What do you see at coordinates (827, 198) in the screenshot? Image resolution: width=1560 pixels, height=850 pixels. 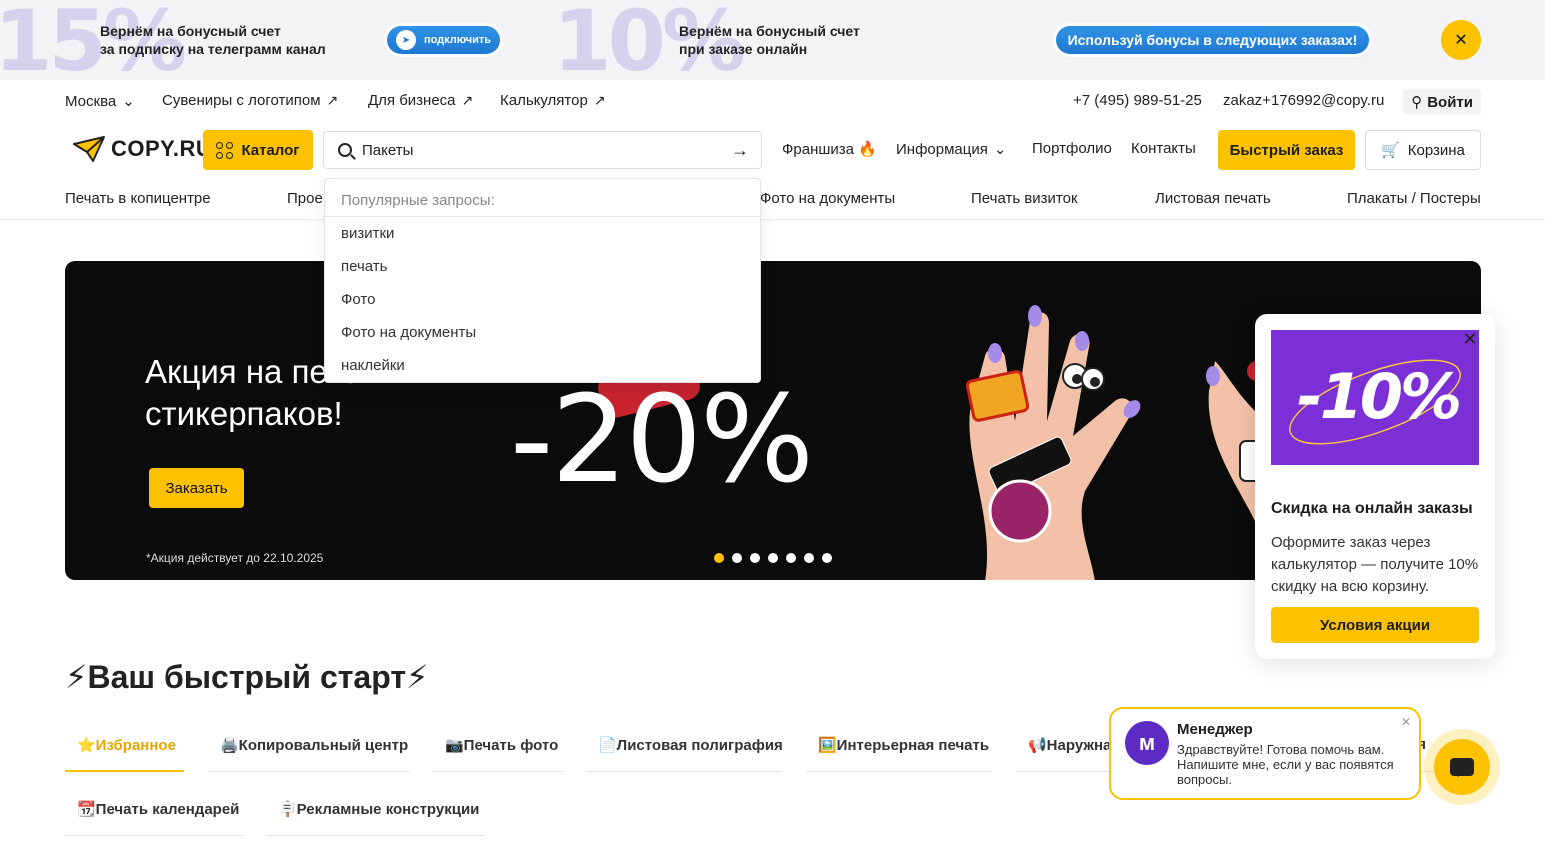 I see `category-photo-docs: Фото на документы` at bounding box center [827, 198].